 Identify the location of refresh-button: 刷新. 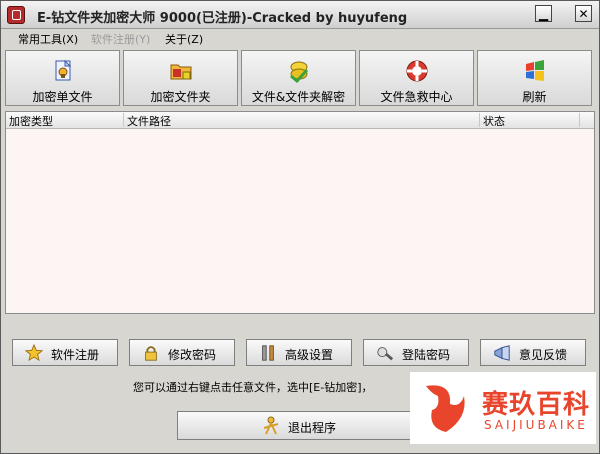
(534, 78).